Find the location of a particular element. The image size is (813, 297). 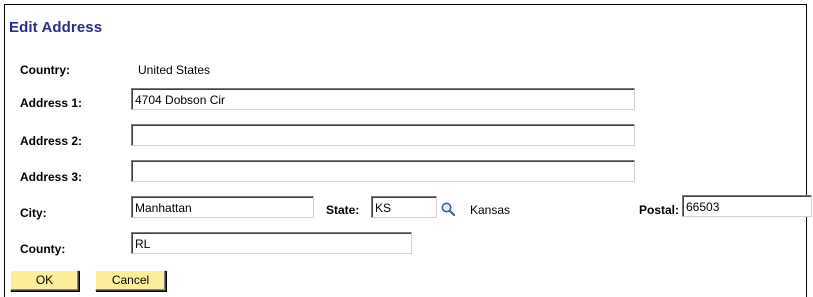

address1-label: Address 1: is located at coordinates (51, 103).